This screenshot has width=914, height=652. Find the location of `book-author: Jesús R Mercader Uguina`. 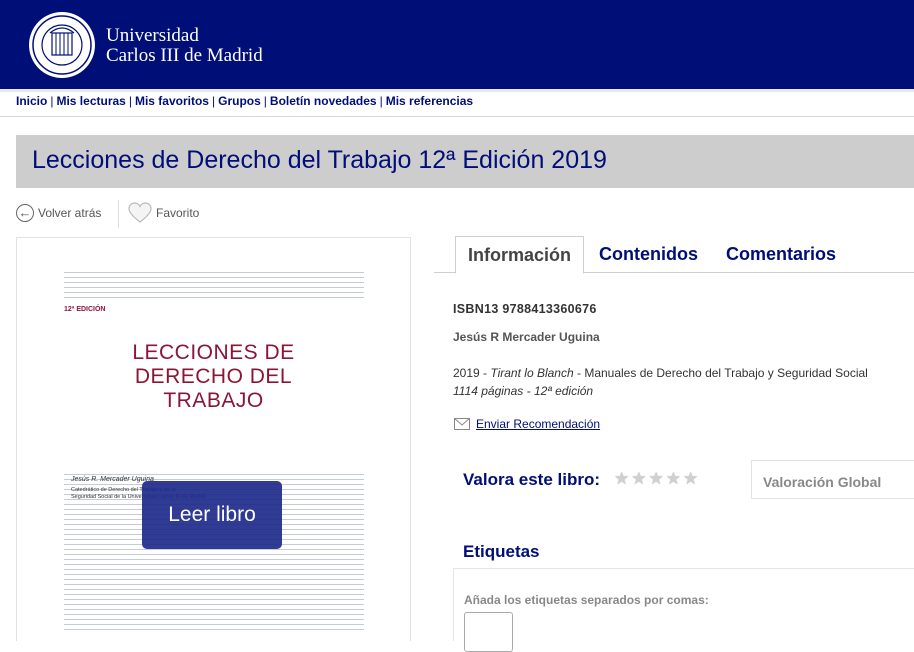

book-author: Jesús R Mercader Uguina is located at coordinates (526, 337).